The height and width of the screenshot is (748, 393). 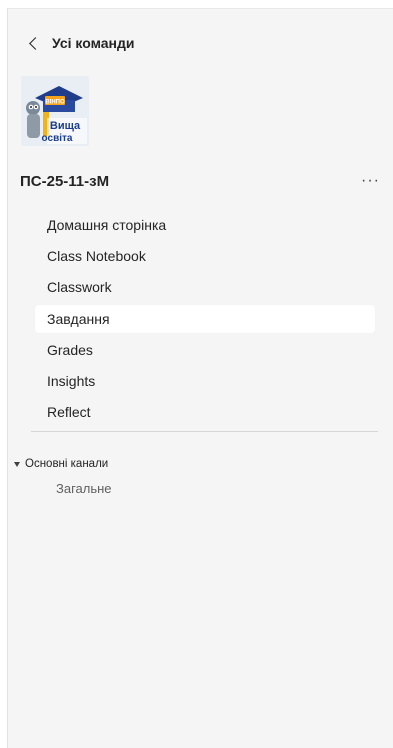 I want to click on team-name: ПС-25-11-зМ, so click(x=65, y=181).